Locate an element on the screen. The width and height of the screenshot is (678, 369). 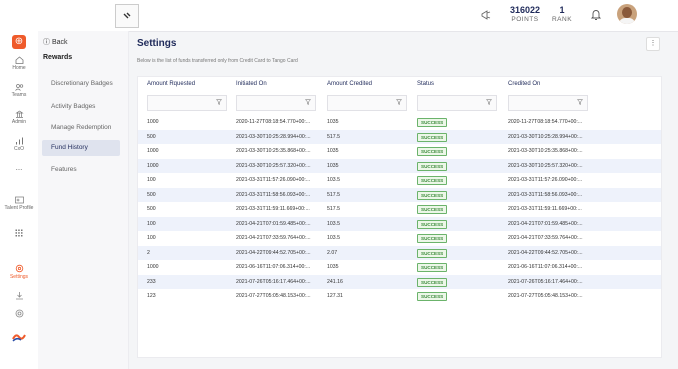
gear-icon is located at coordinates (19, 268).